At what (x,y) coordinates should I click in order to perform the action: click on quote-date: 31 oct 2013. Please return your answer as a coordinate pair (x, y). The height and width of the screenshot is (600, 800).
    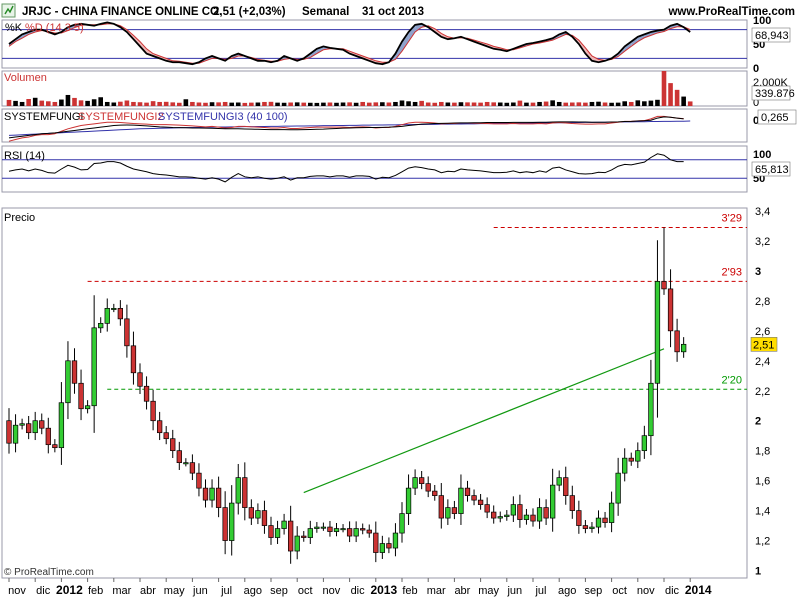
    Looking at the image, I should click on (393, 12).